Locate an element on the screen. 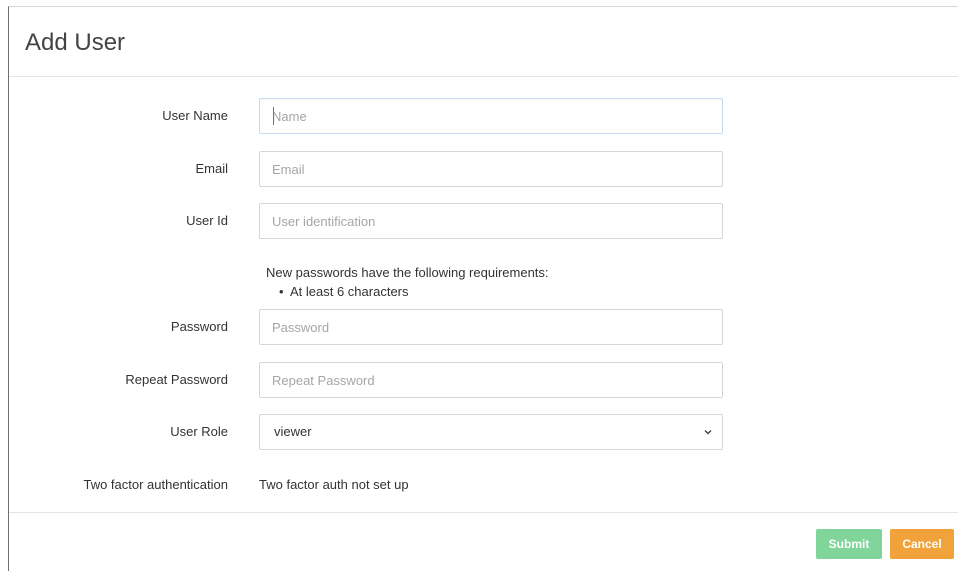  two-factor-label: Two factor authentication is located at coordinates (155, 484).